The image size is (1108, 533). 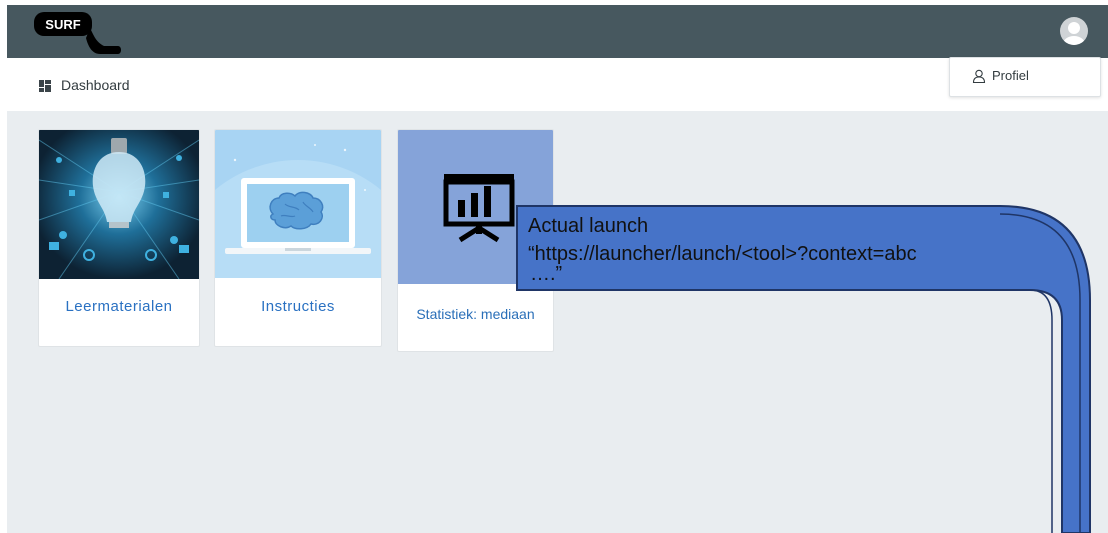 What do you see at coordinates (95, 85) in the screenshot?
I see `dashboard-link: Dashboard` at bounding box center [95, 85].